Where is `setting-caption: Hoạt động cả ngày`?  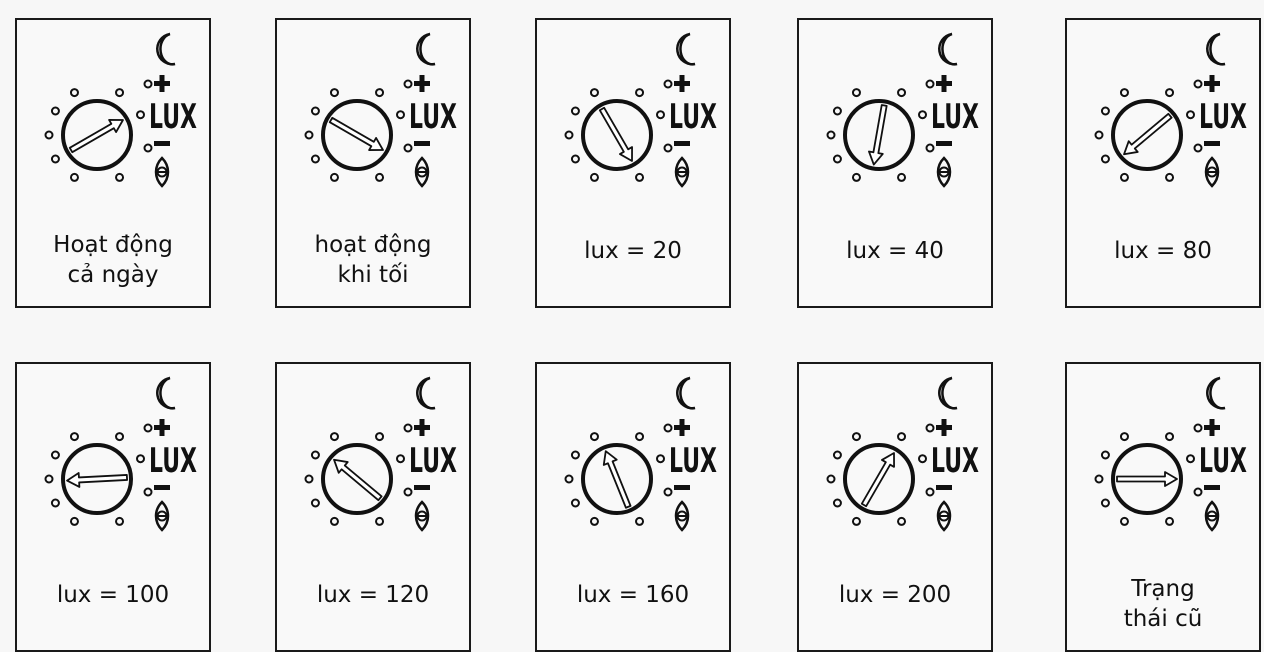 setting-caption: Hoạt động cả ngày is located at coordinates (113, 260).